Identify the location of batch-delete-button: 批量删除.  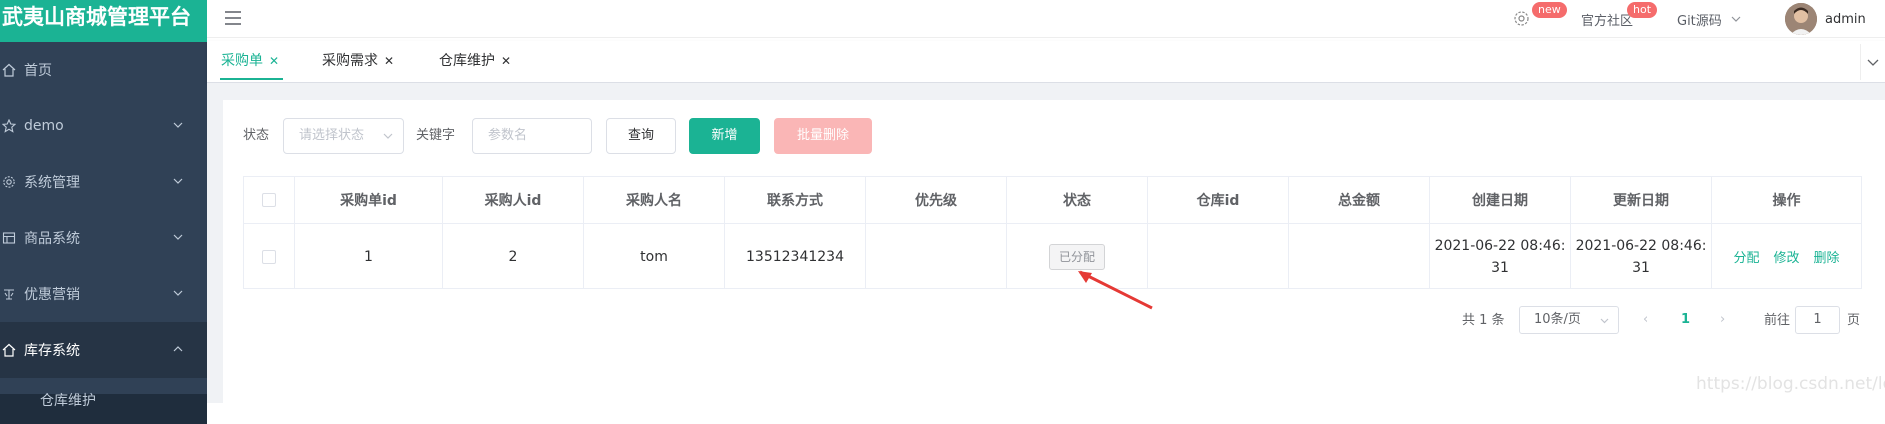
(823, 136).